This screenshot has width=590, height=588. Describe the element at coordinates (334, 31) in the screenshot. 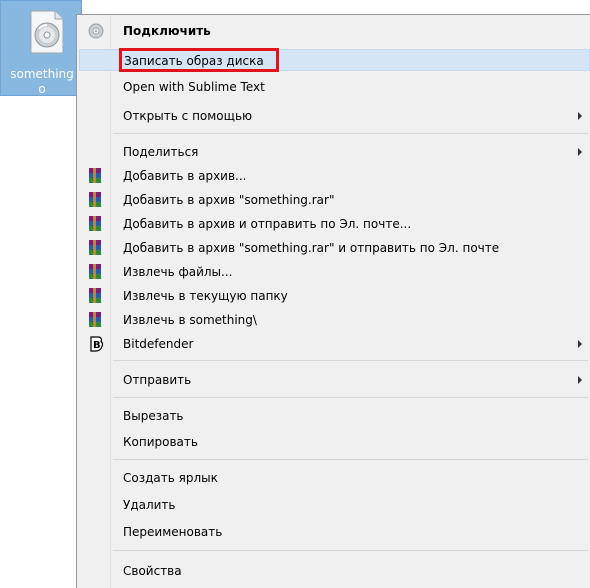

I see `menu-item-mount: Подключить` at that location.